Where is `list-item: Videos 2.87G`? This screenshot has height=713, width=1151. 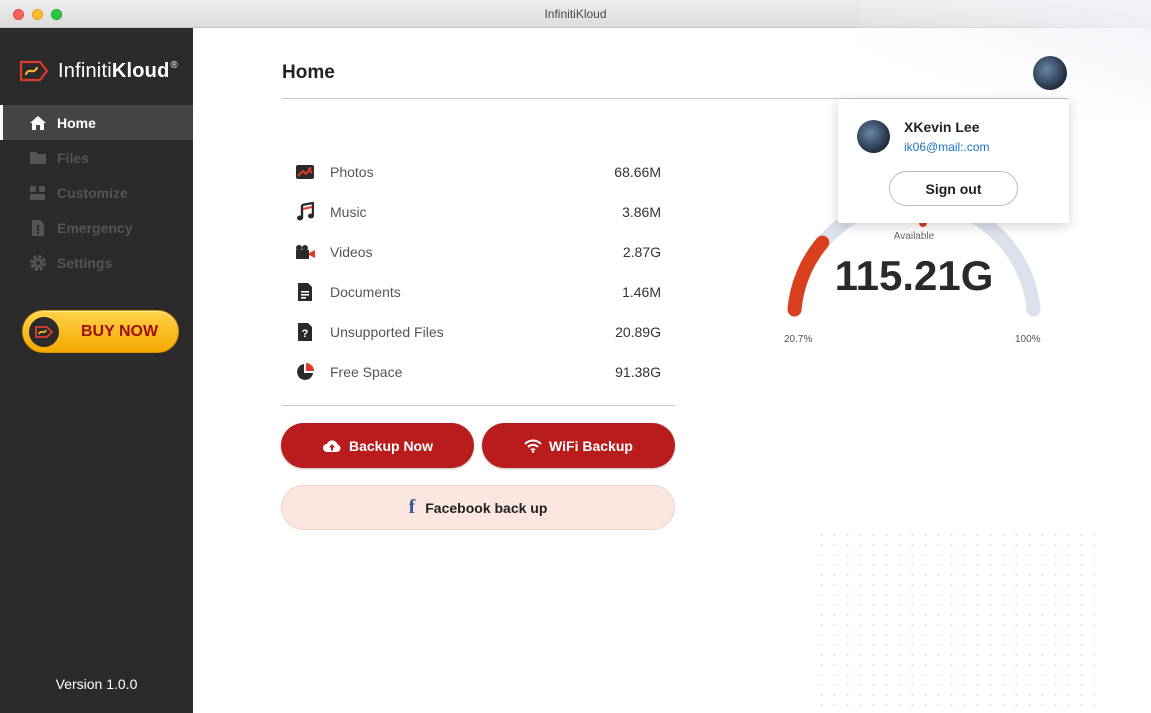 list-item: Videos 2.87G is located at coordinates (478, 252).